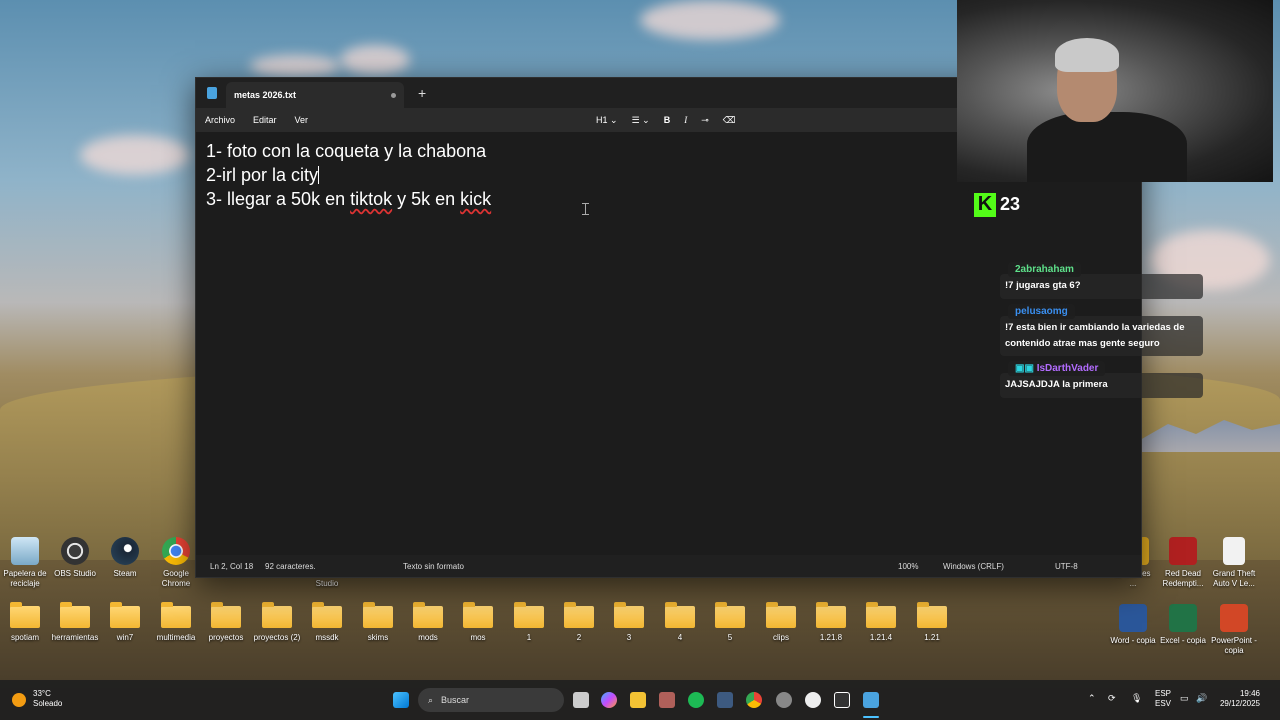 Image resolution: width=1280 pixels, height=720 pixels. Describe the element at coordinates (1234, 551) in the screenshot. I see `file-icon` at that location.